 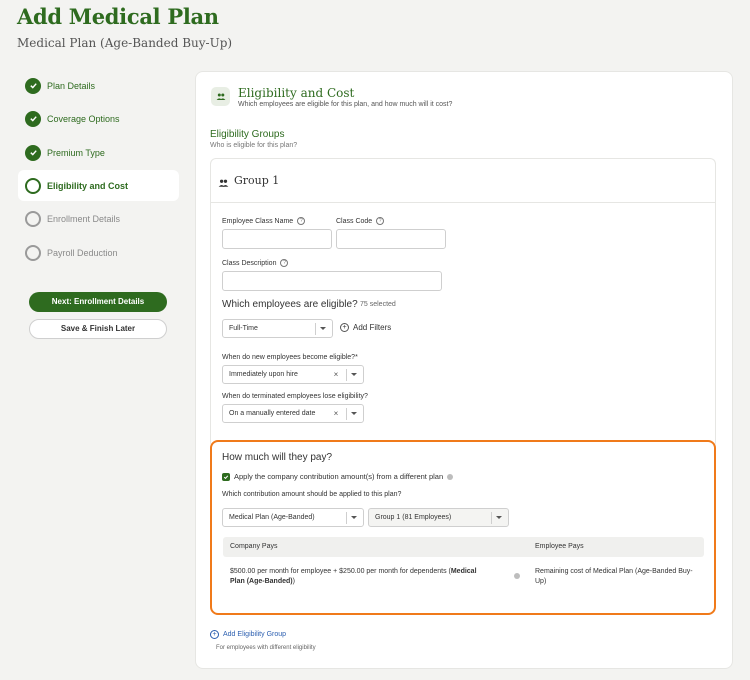 I want to click on next-button: Next: Enrollment Details, so click(x=98, y=302).